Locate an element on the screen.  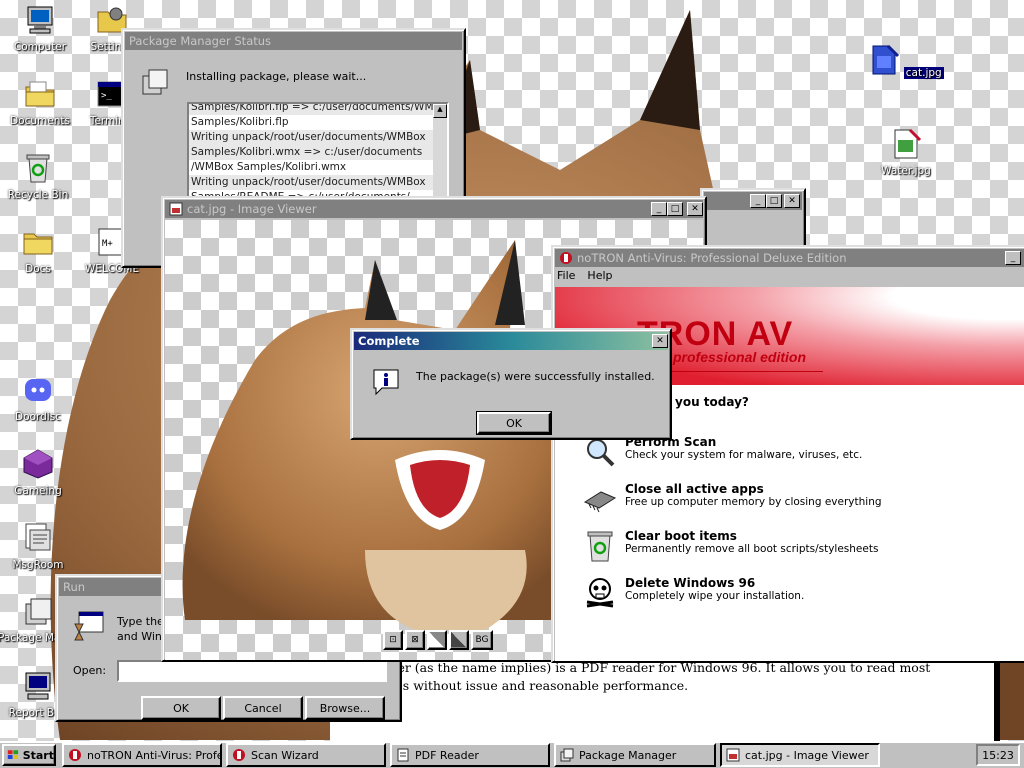
checker-light-button is located at coordinates (437, 640).